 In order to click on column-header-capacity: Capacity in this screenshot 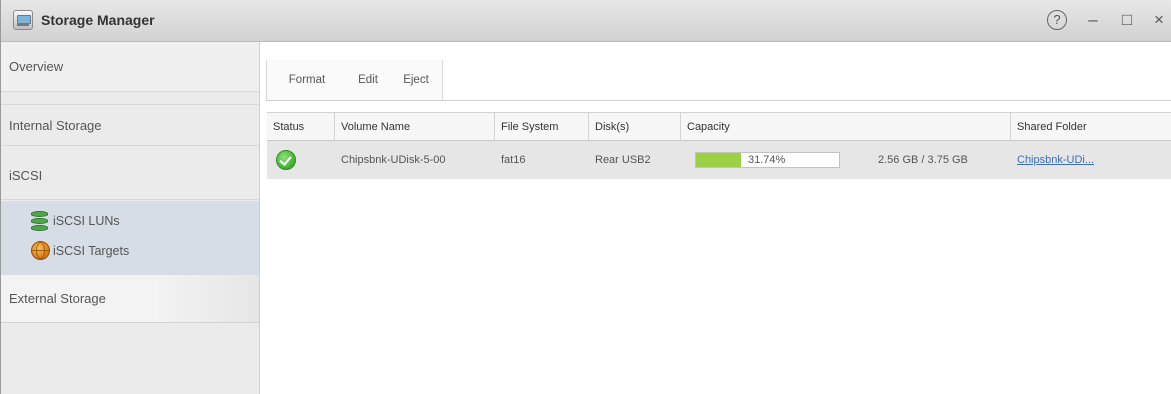, I will do `click(846, 127)`.